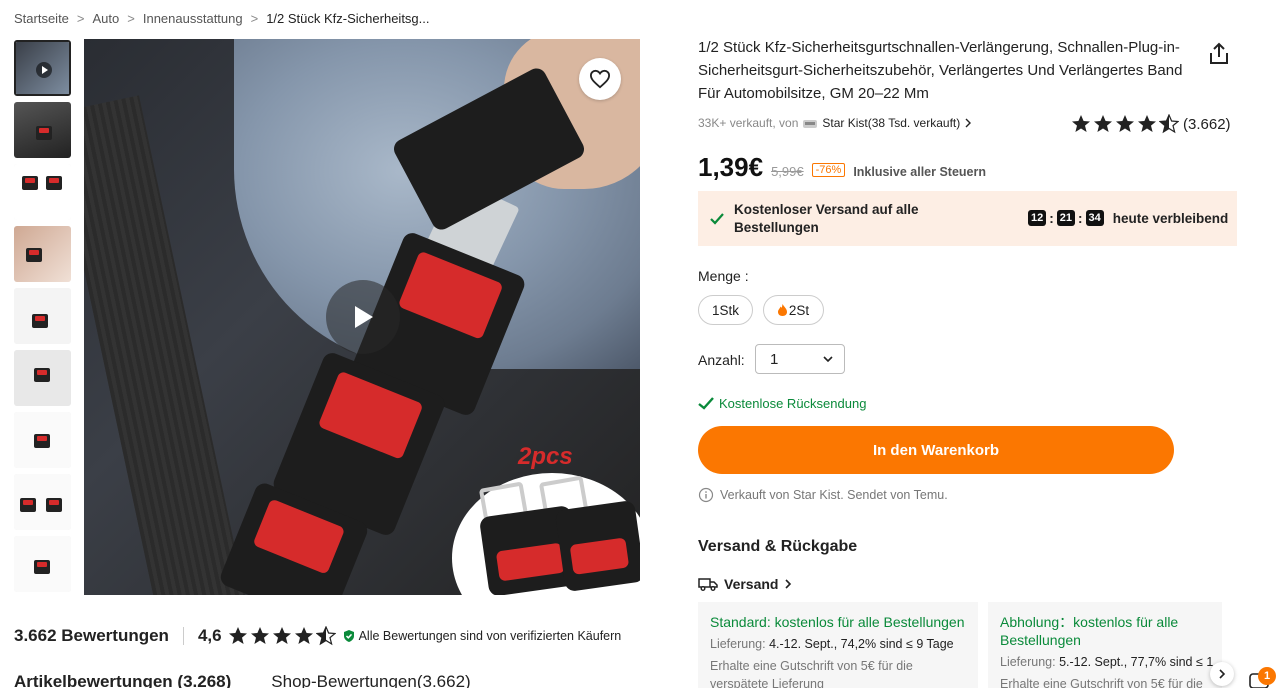 Image resolution: width=1286 pixels, height=688 pixels. I want to click on shield-check-icon, so click(348, 636).